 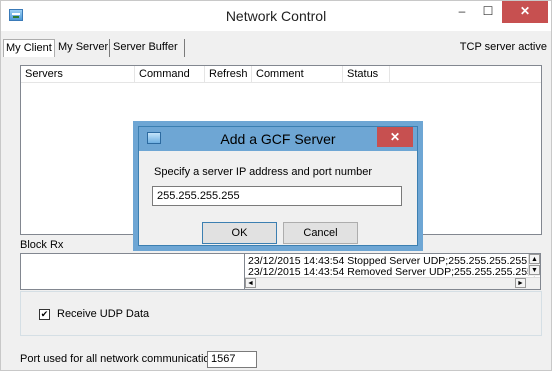 I want to click on tcp-status-text: TCP server active, so click(x=503, y=47).